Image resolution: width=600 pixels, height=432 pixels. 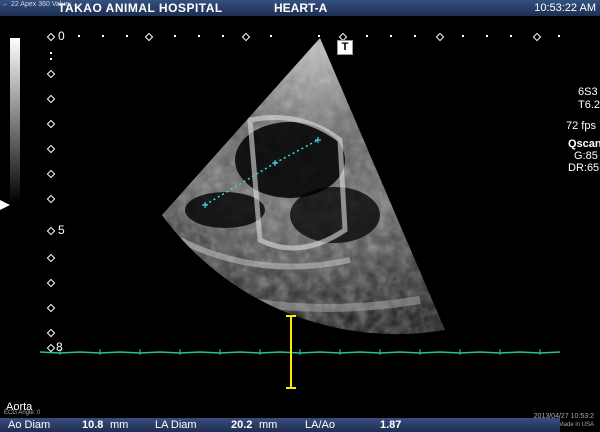 I want to click on depth-label-middle: 5, so click(x=61, y=230).